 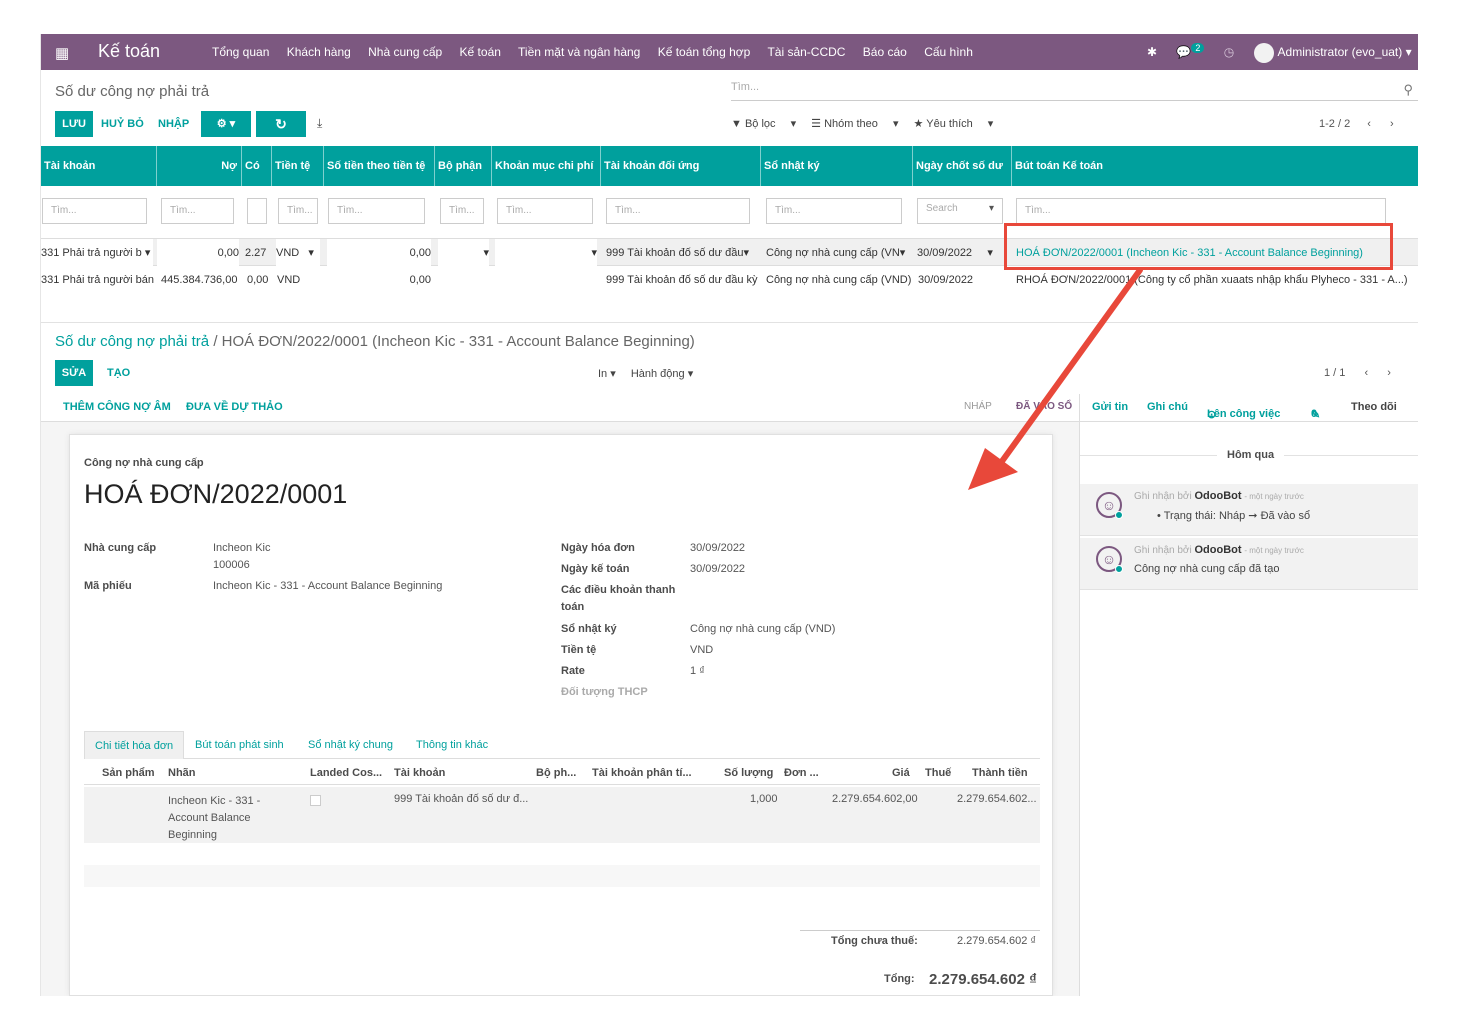 I want to click on stage-posted: ĐÃ VÀO SỔ, so click(x=1044, y=406).